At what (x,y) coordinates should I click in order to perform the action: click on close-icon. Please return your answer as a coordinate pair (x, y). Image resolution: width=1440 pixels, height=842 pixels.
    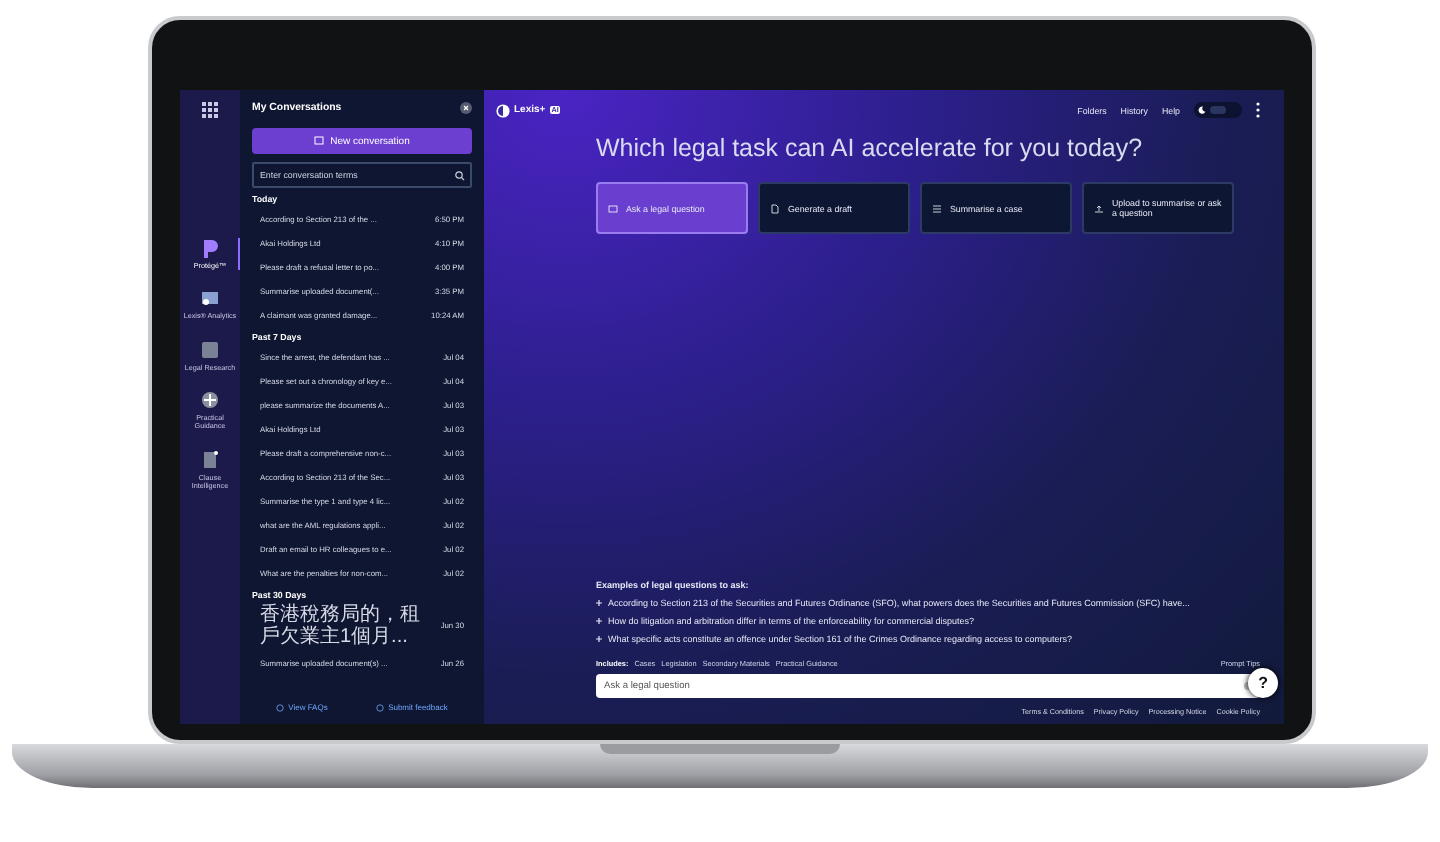
    Looking at the image, I should click on (466, 108).